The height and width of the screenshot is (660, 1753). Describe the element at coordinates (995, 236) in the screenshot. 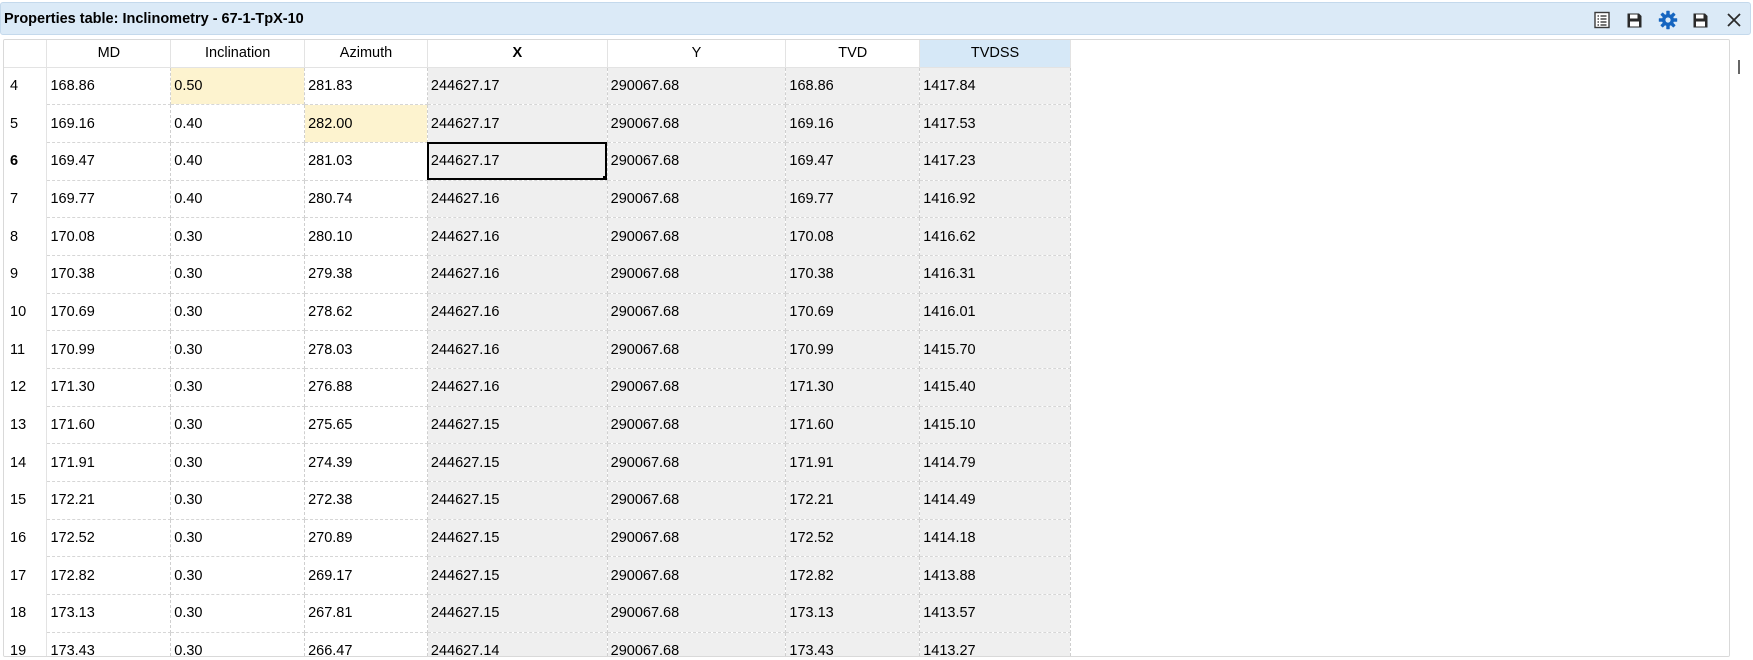

I see `cell-tvdss: 1416.62` at that location.